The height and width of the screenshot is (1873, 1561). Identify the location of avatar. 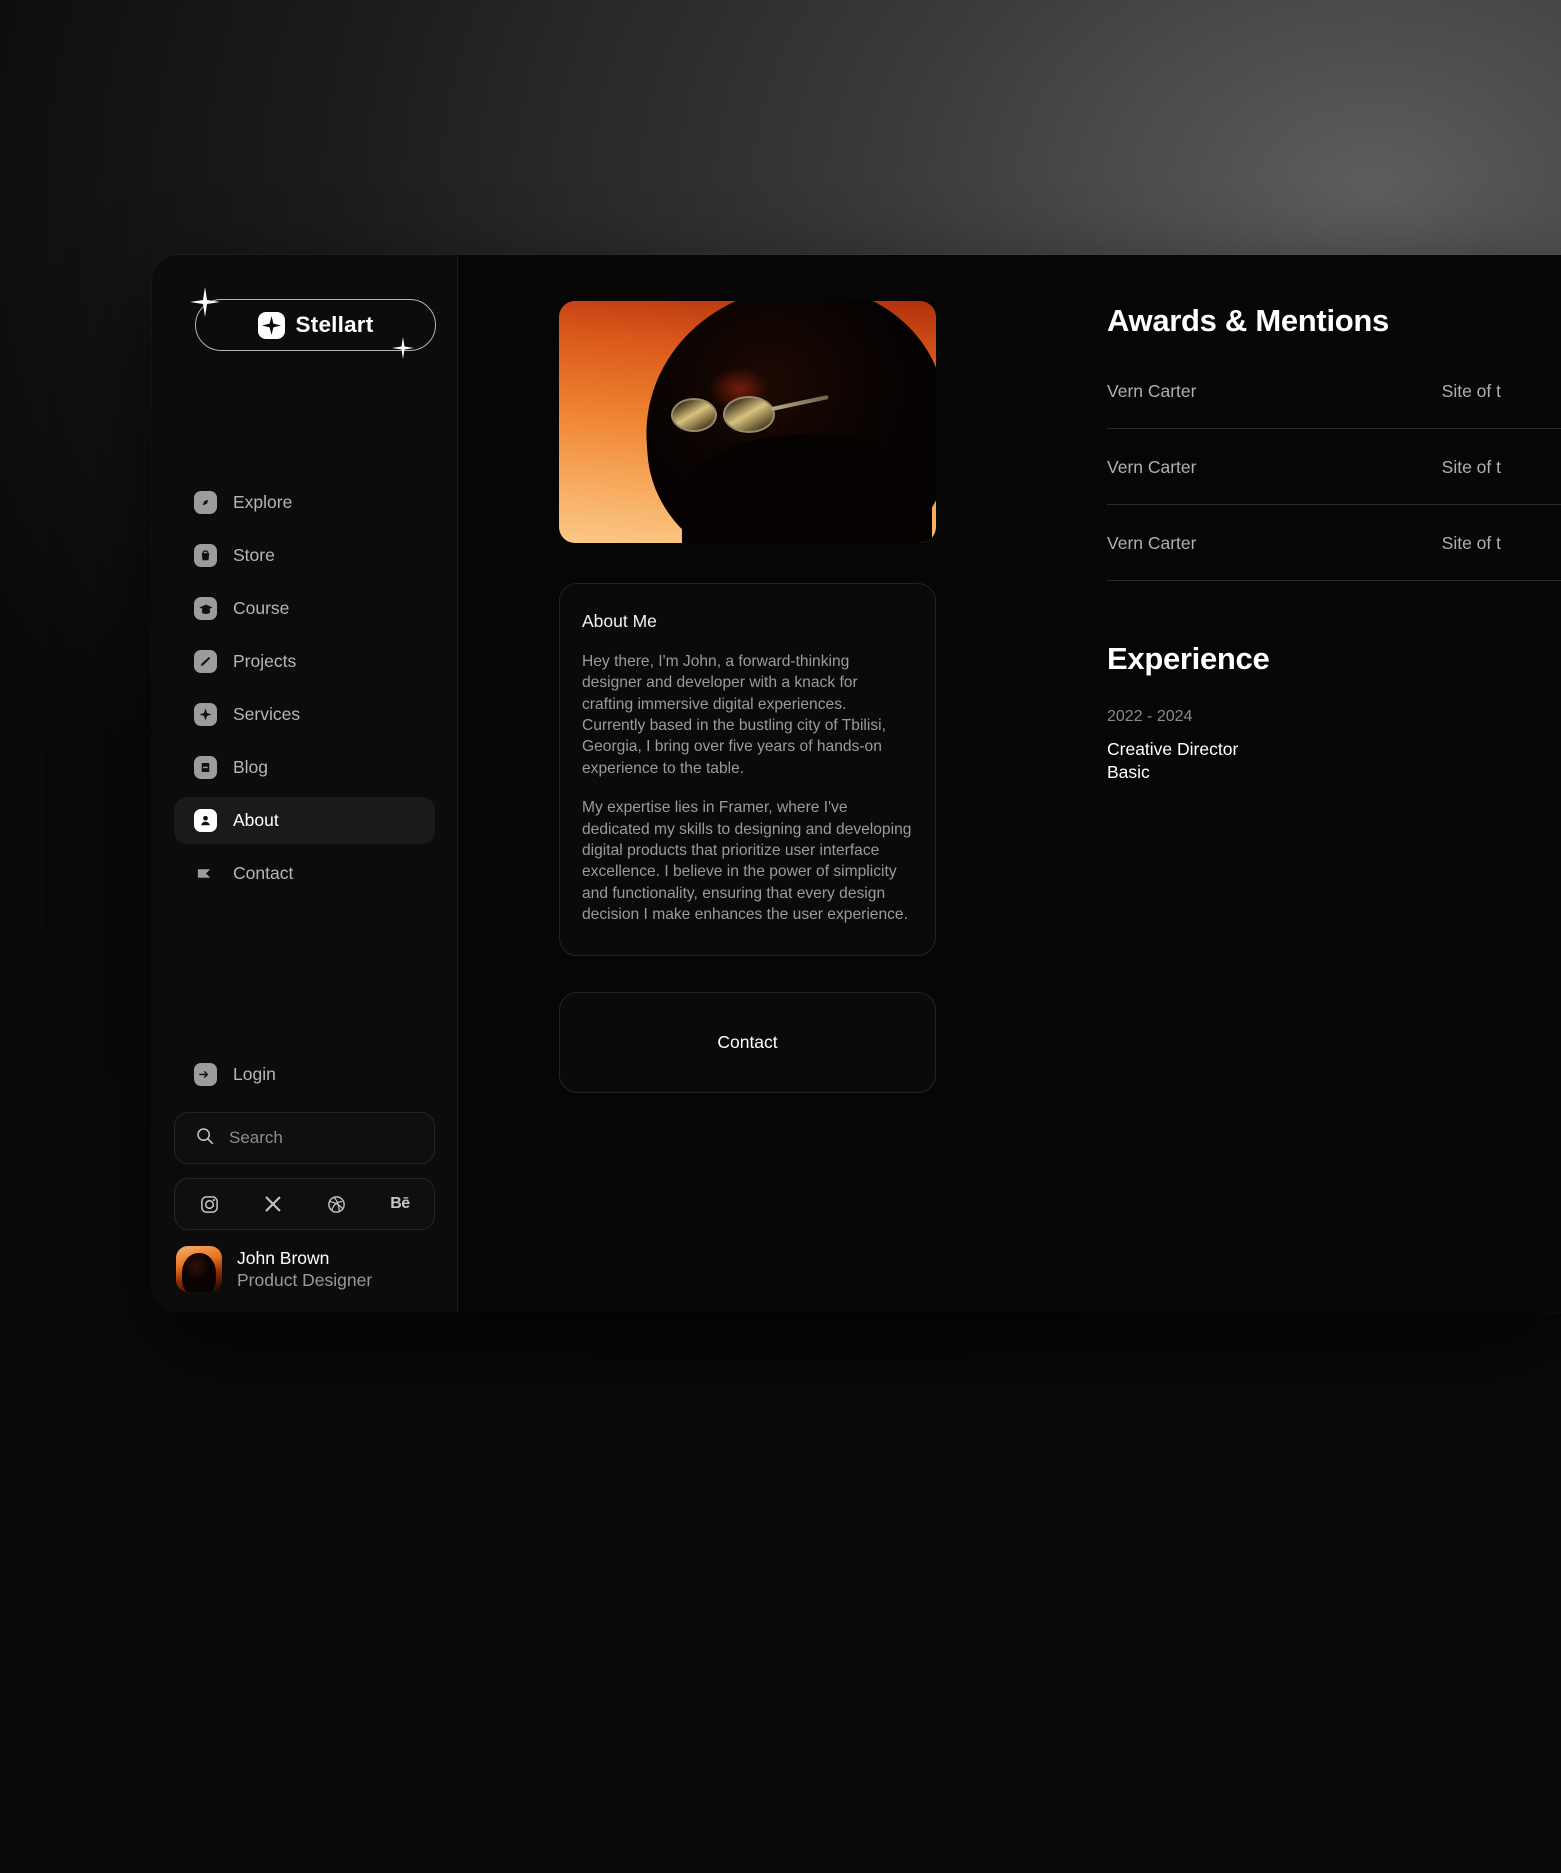
(199, 1269).